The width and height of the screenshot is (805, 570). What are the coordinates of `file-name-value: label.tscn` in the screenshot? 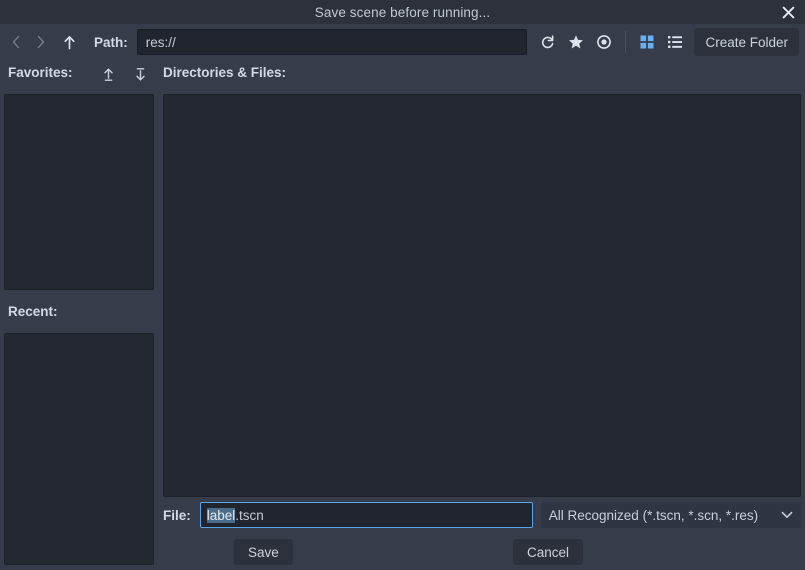 It's located at (235, 515).